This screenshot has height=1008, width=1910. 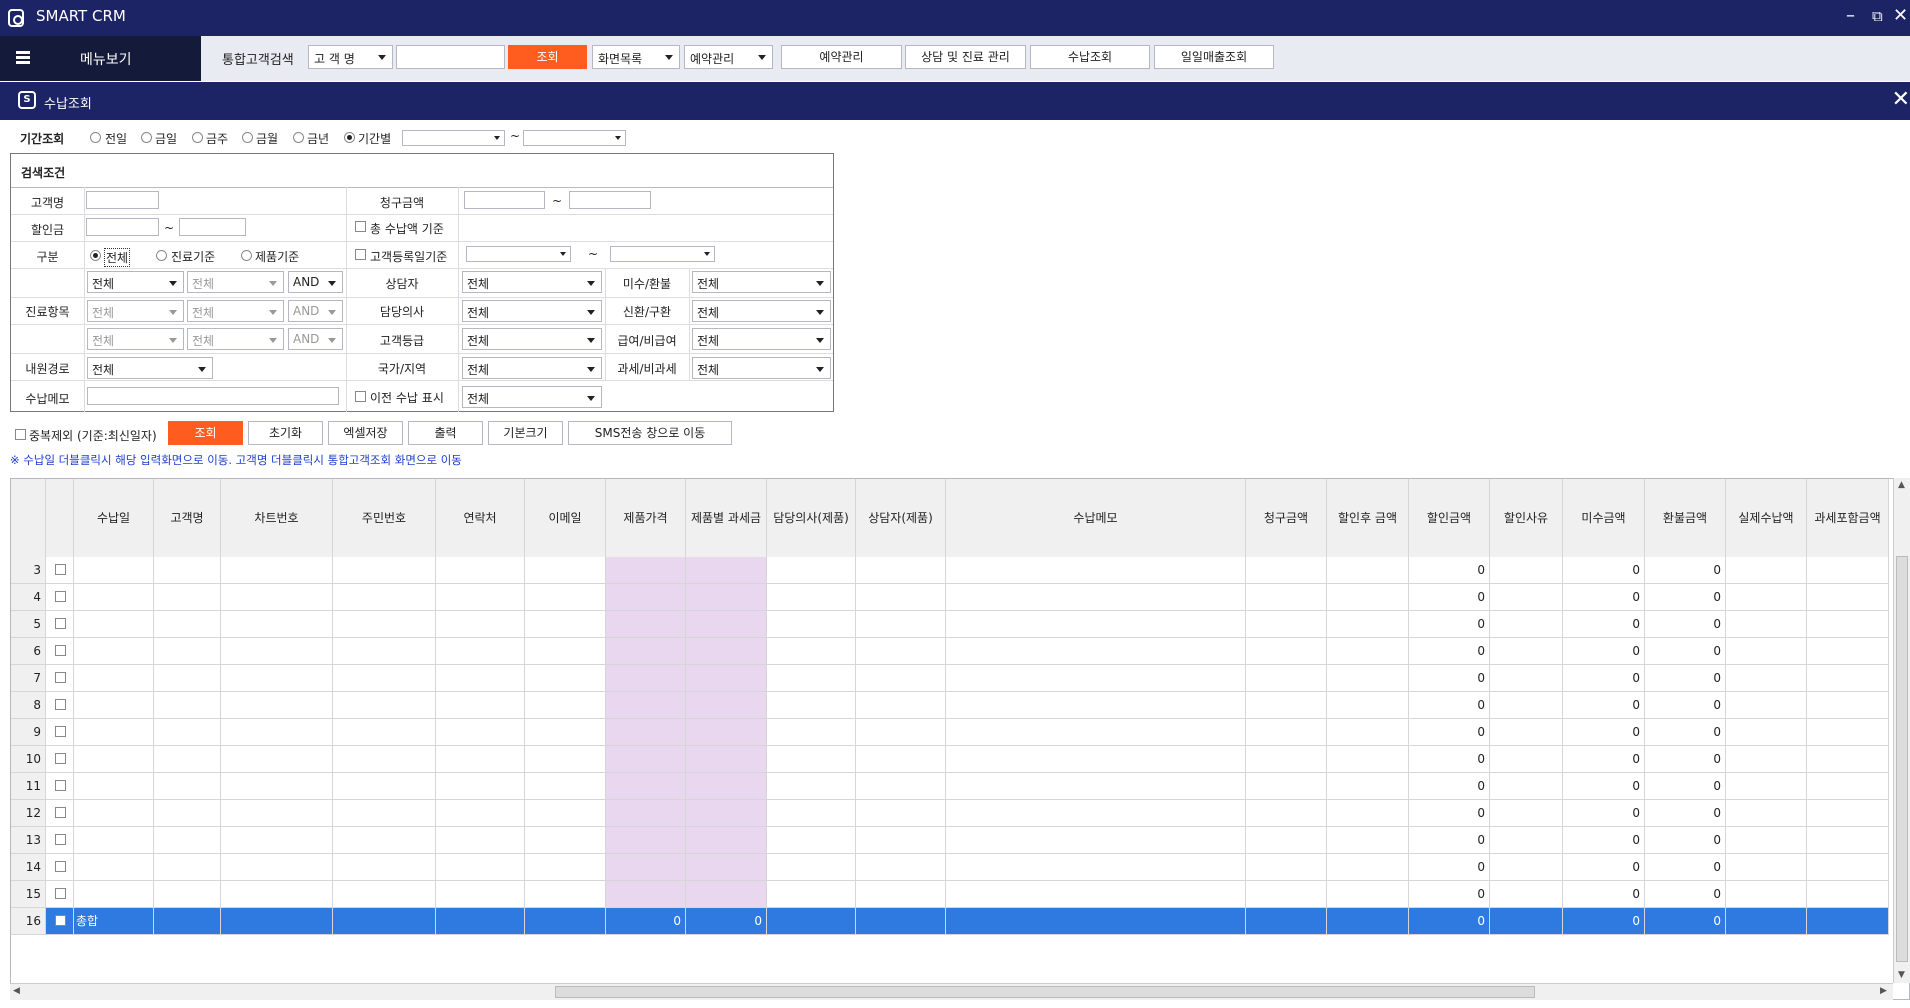 I want to click on sms-window-button: SMS전송 창으로 이동, so click(x=650, y=433).